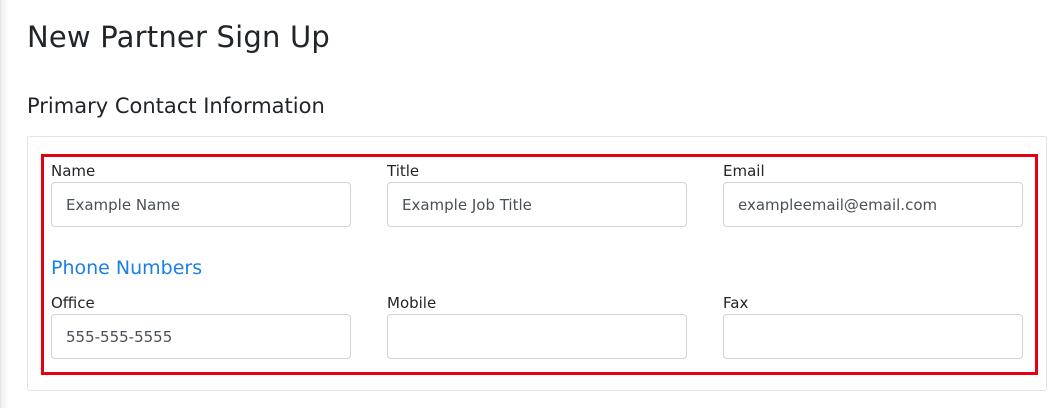  I want to click on page-title: New Partner Sign Up, so click(178, 37).